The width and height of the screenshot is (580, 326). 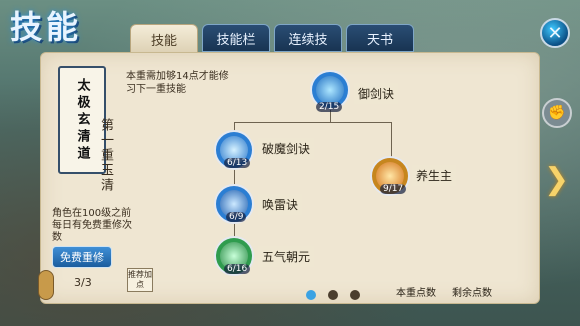 What do you see at coordinates (236, 217) in the screenshot?
I see `skill-level: 6/9` at bounding box center [236, 217].